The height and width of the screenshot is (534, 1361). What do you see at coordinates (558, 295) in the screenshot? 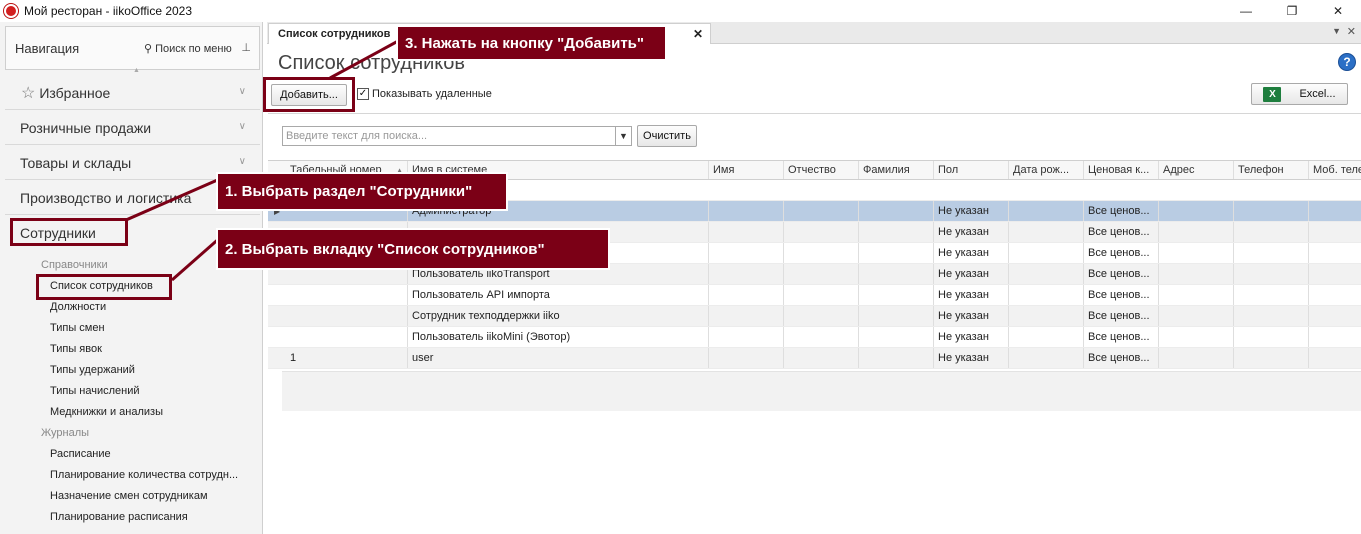
I see `table-cell: Пользователь API импорта` at bounding box center [558, 295].